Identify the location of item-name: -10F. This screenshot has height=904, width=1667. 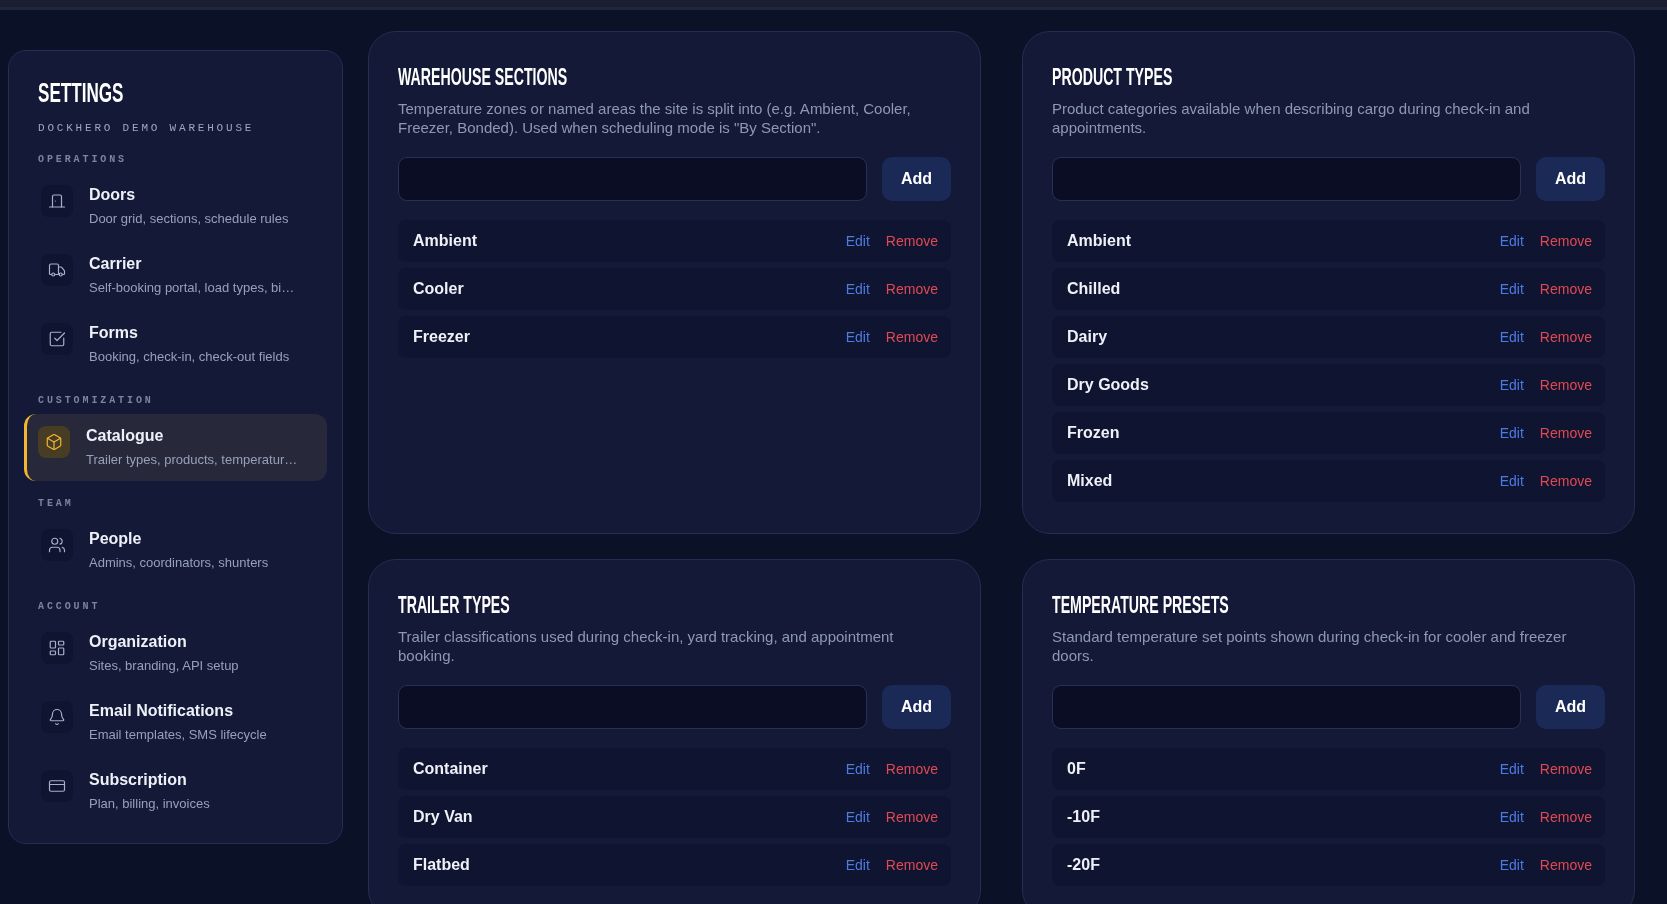
(1084, 817).